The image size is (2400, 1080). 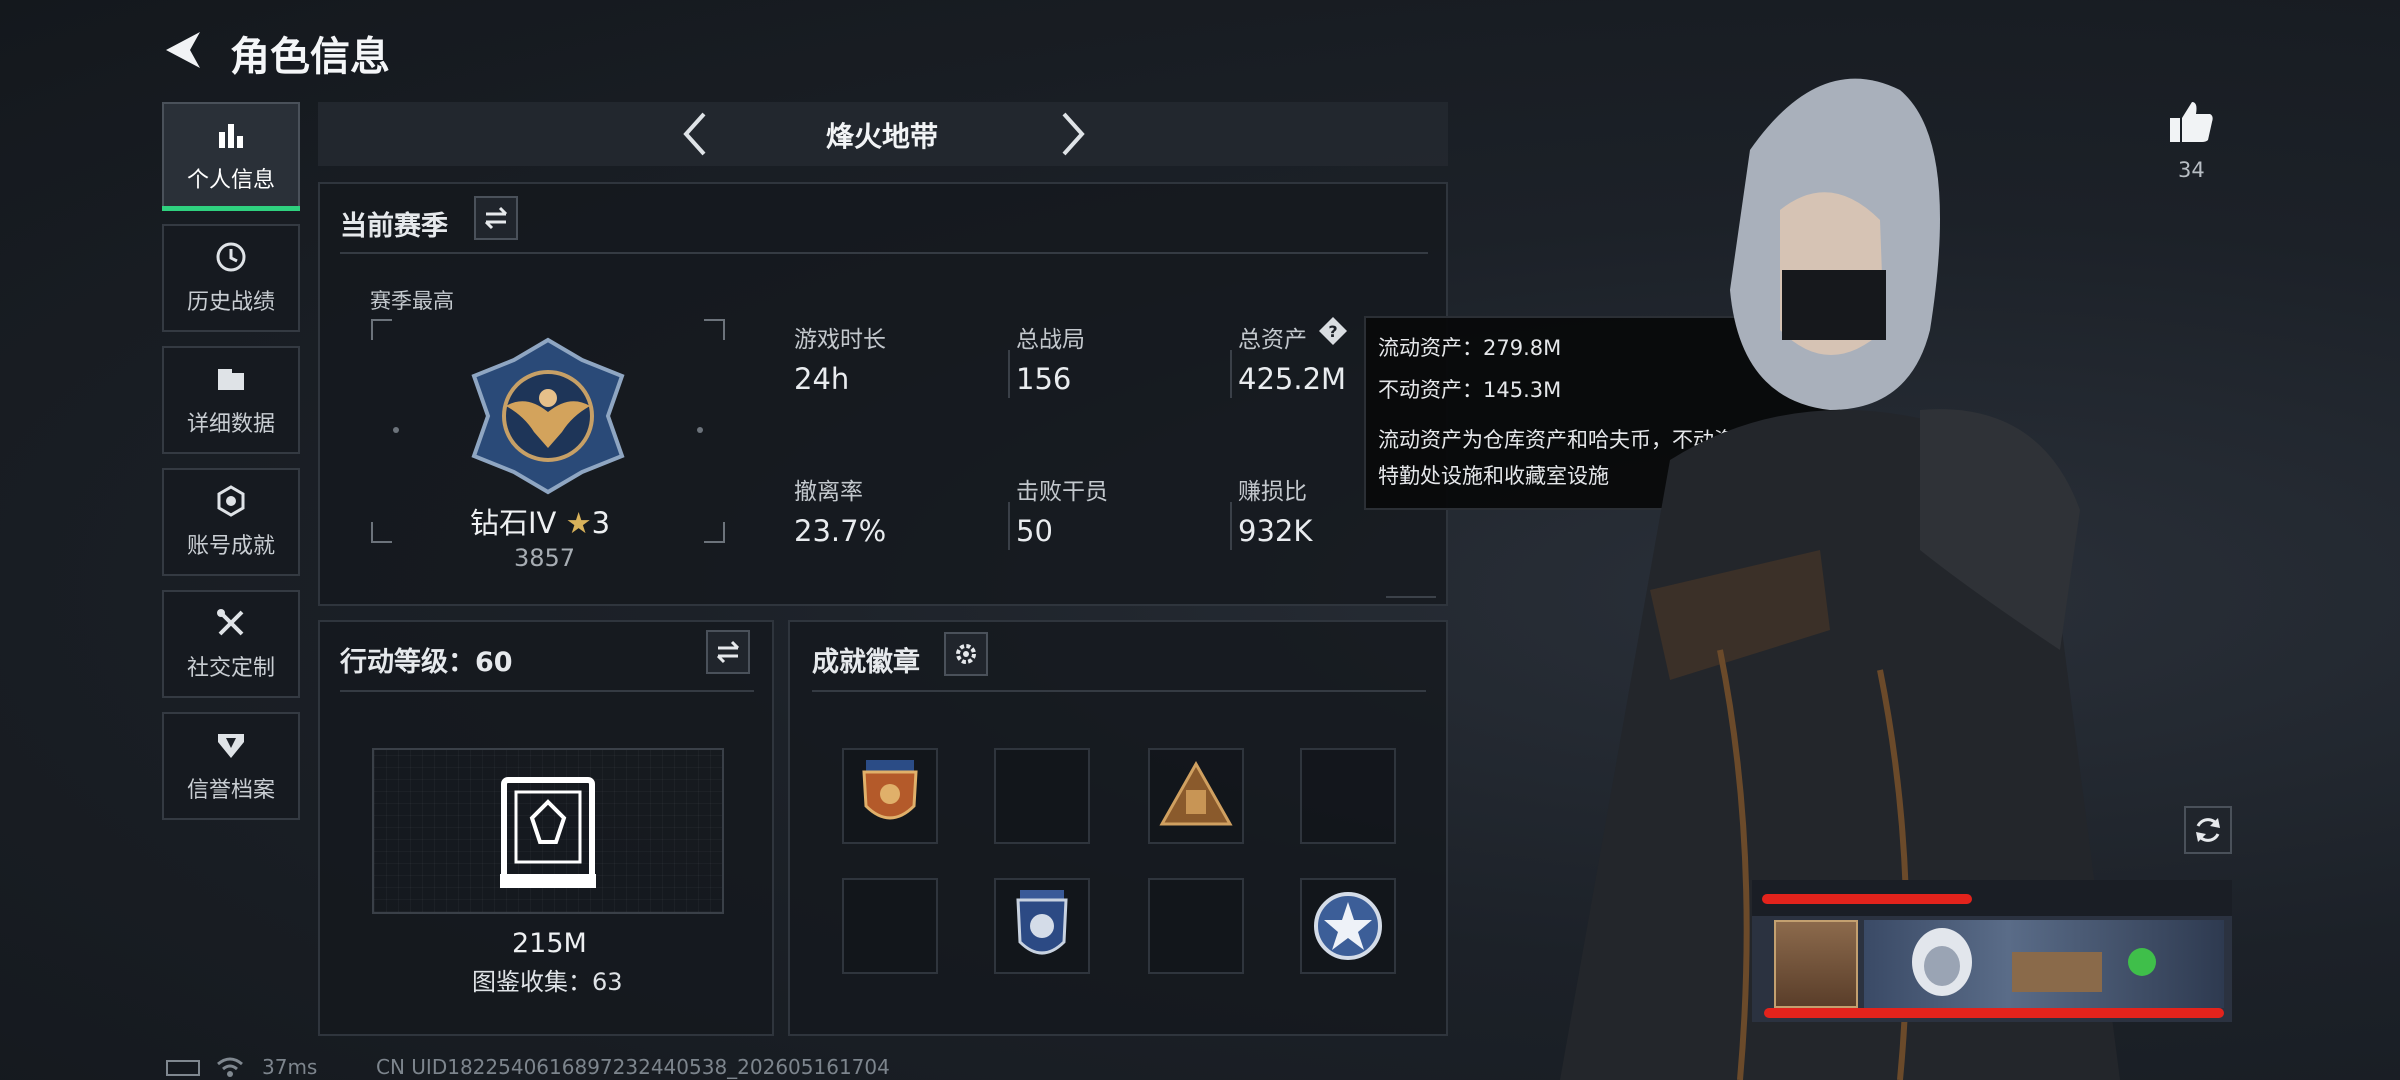 I want to click on season-switch-button, so click(x=496, y=218).